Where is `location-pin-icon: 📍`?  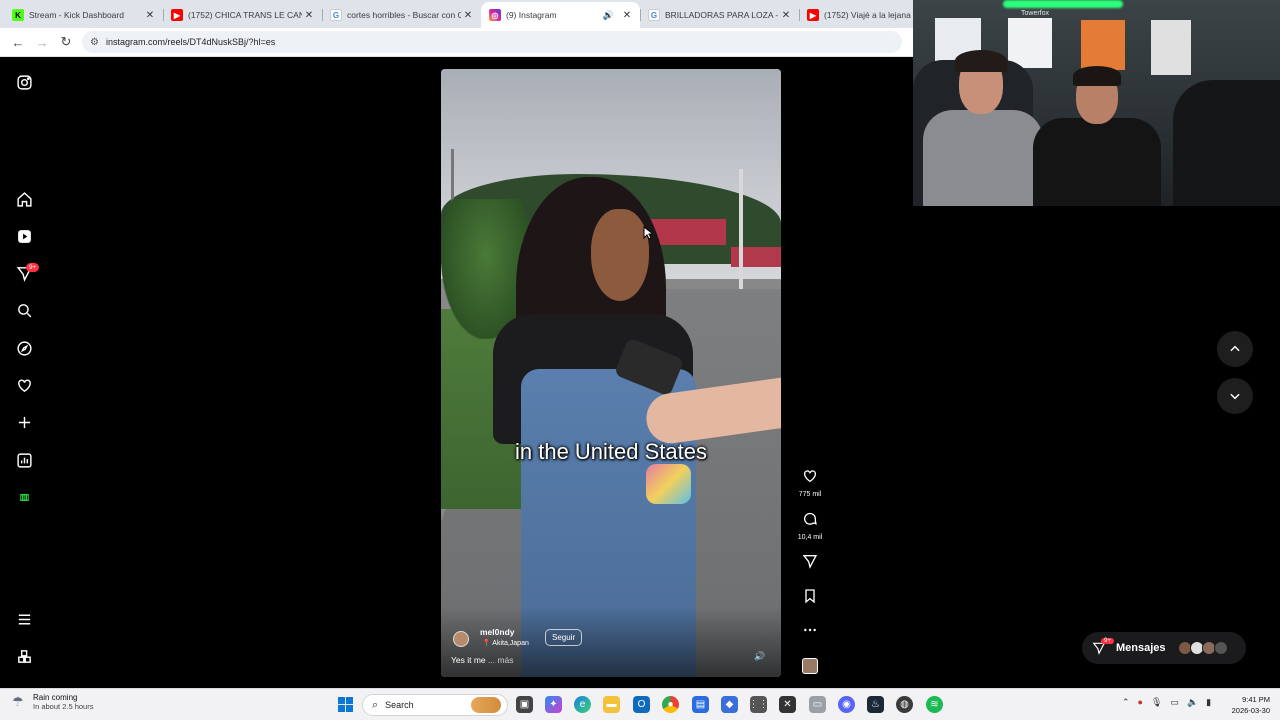
location-pin-icon: 📍 is located at coordinates (486, 643).